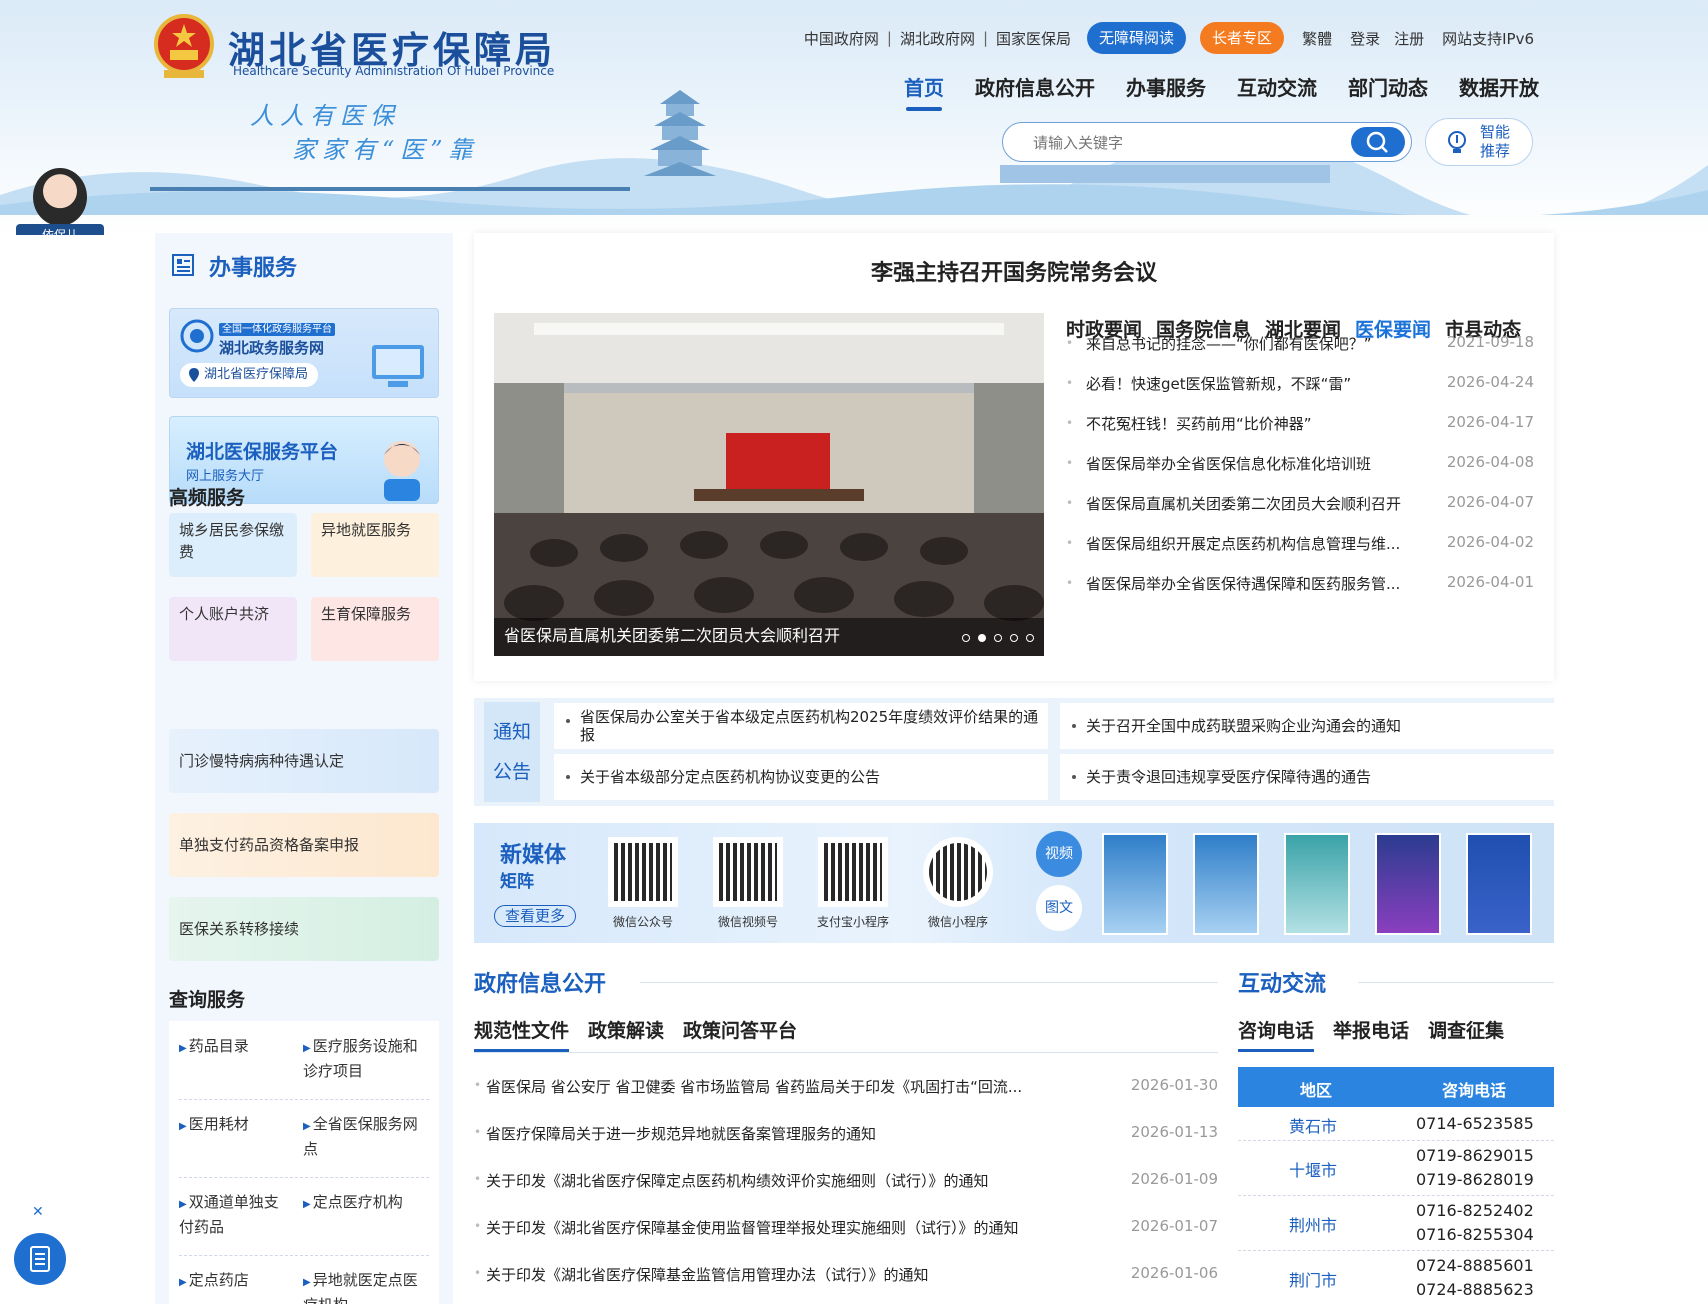 The height and width of the screenshot is (1304, 1708). Describe the element at coordinates (234, 1125) in the screenshot. I see `query-consumables: 医用耗材` at that location.